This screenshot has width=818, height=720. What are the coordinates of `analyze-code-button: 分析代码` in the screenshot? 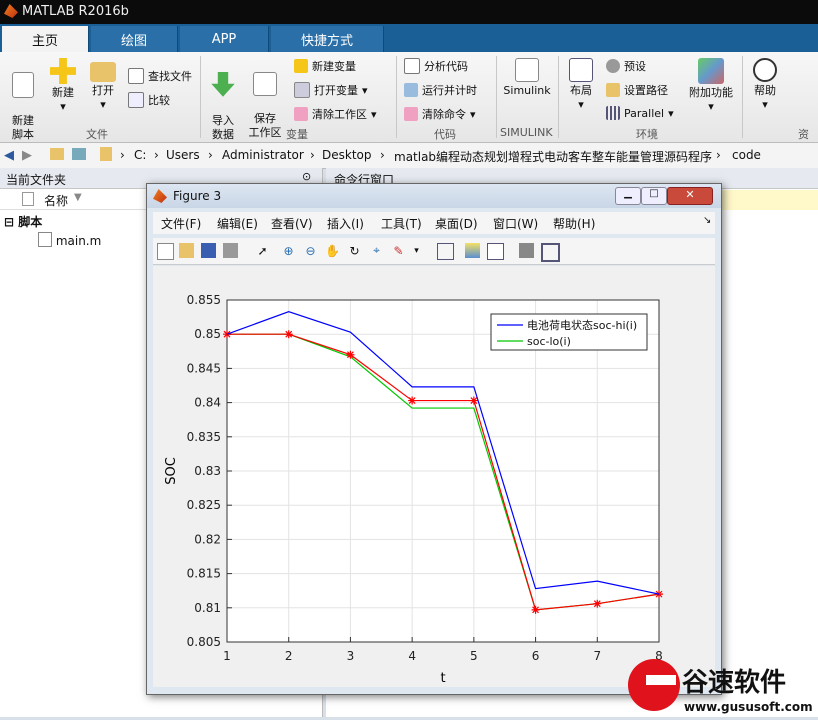 It's located at (436, 66).